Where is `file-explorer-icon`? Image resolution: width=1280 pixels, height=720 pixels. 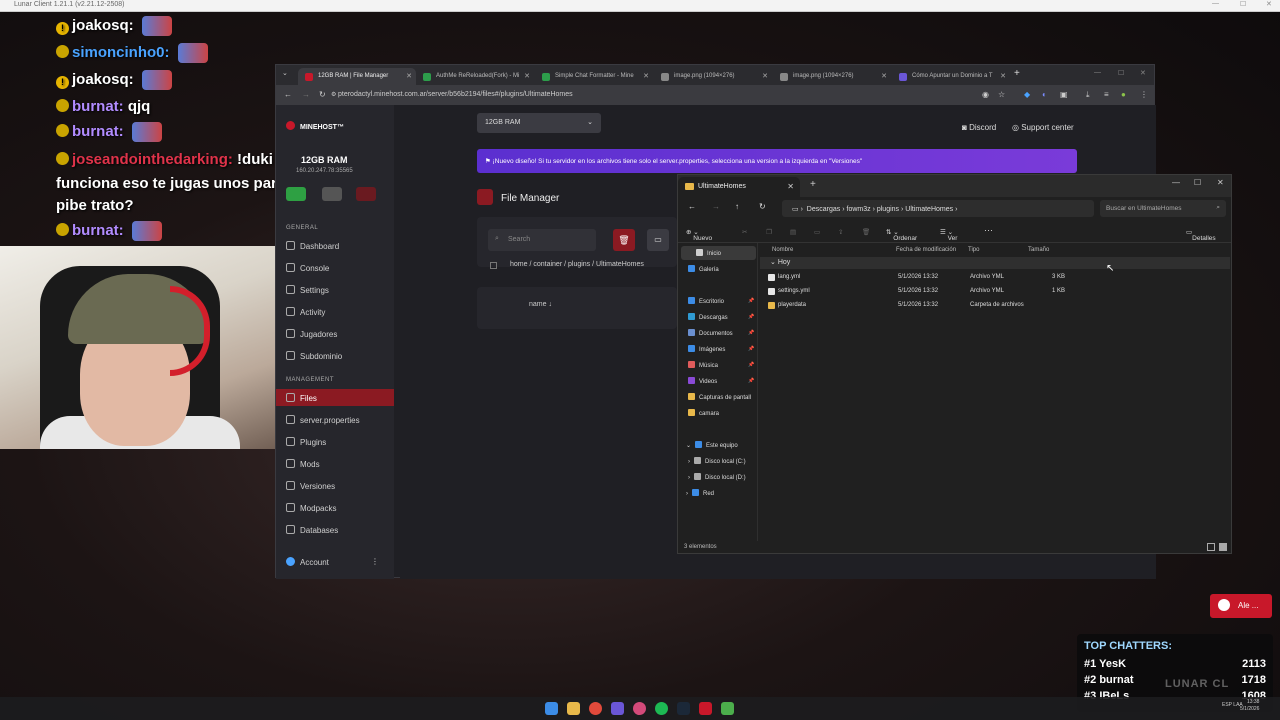
file-explorer-icon is located at coordinates (573, 708).